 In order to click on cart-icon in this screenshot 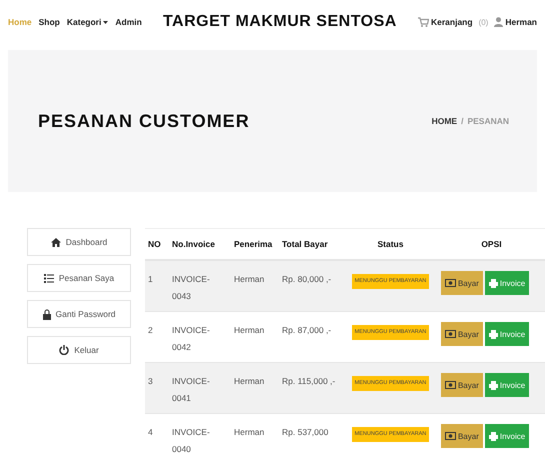, I will do `click(423, 22)`.